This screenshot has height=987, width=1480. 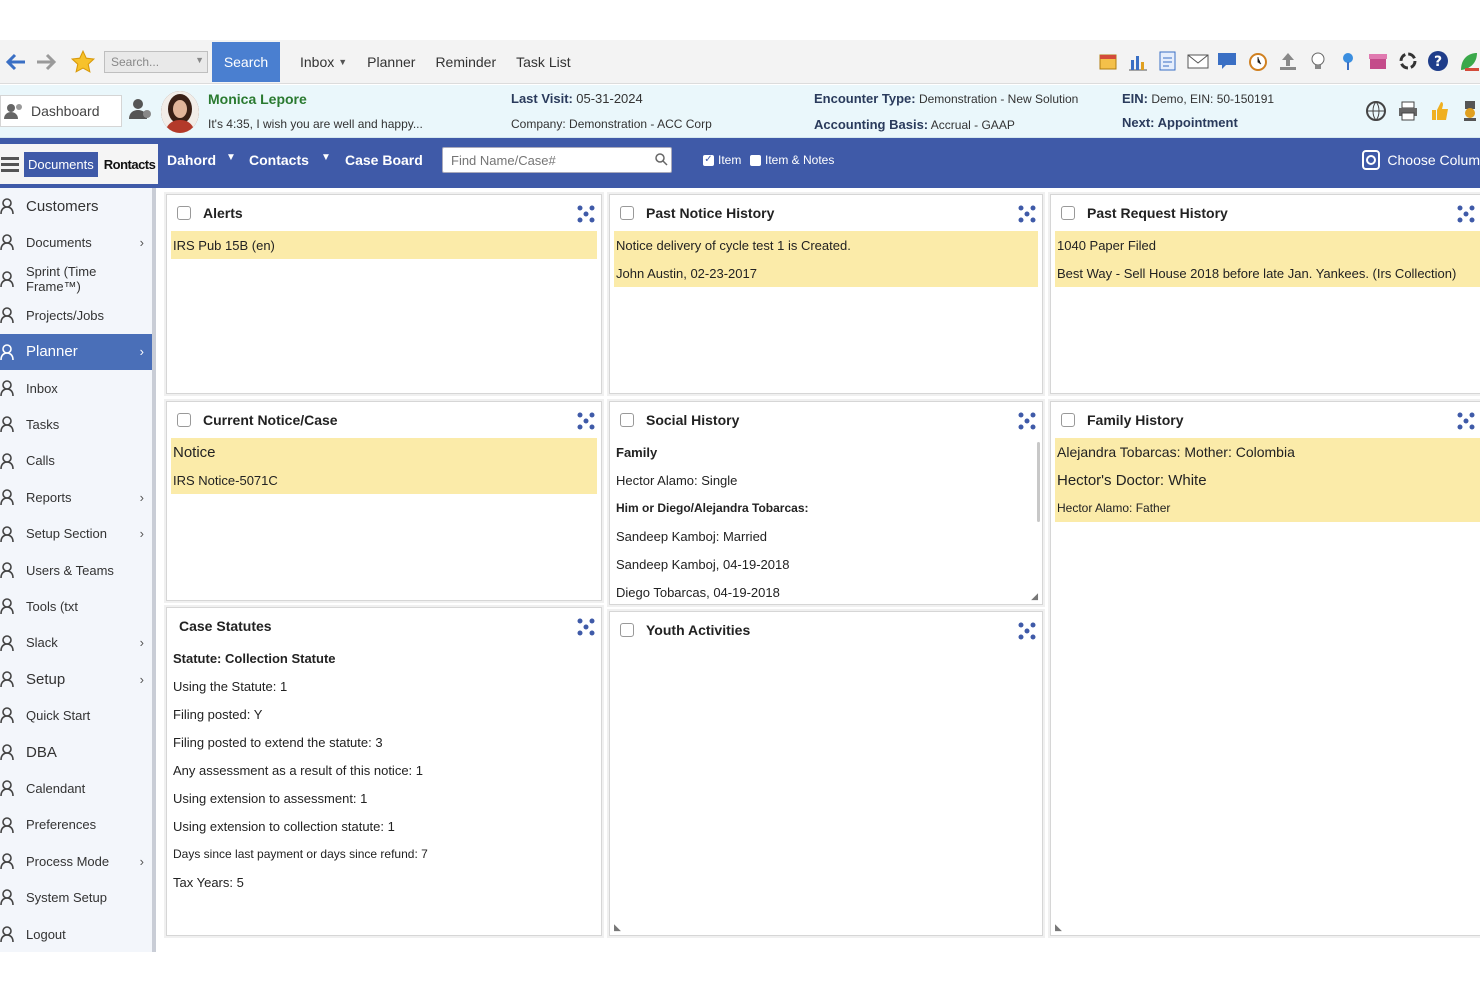 What do you see at coordinates (140, 111) in the screenshot?
I see `user-settings-icon` at bounding box center [140, 111].